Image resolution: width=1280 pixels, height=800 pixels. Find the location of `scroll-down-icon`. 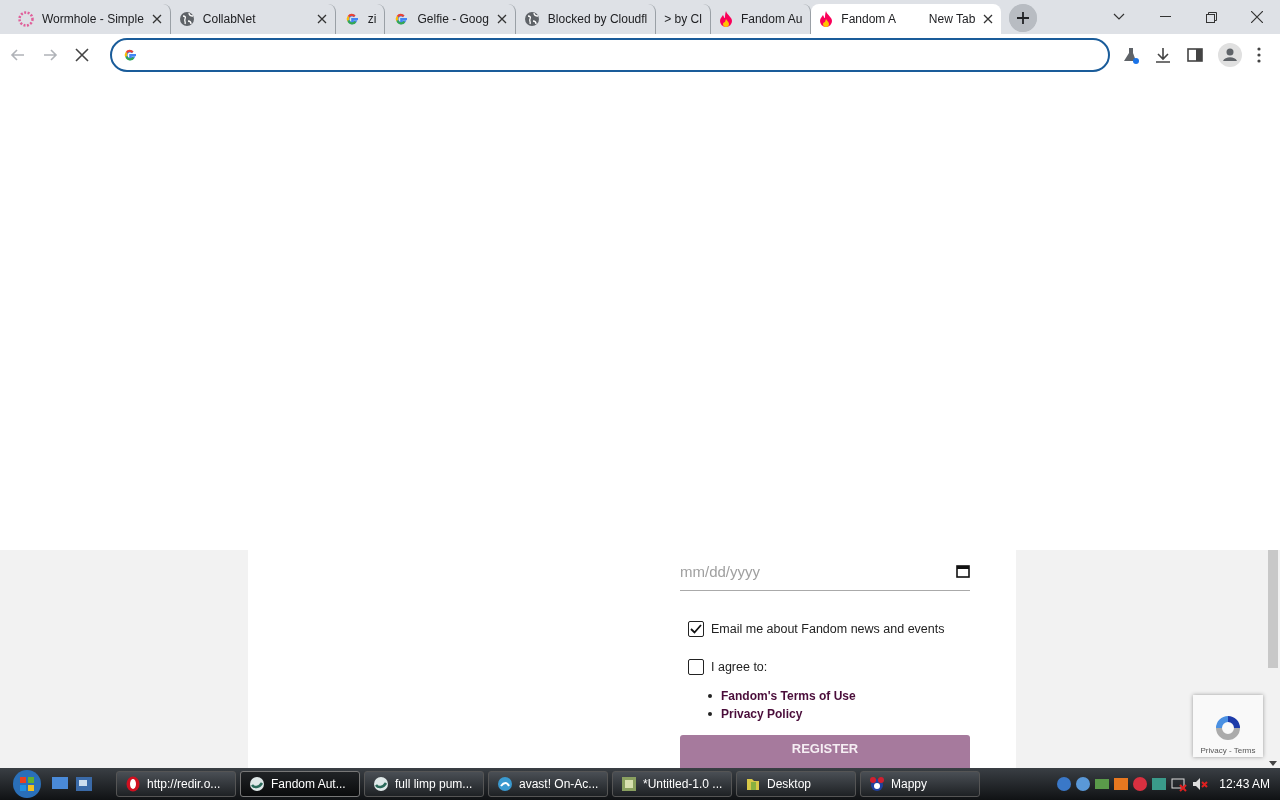

scroll-down-icon is located at coordinates (1273, 763).